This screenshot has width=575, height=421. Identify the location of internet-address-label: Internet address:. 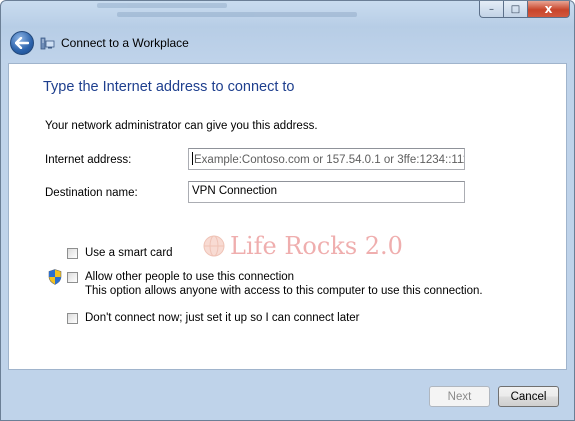
(88, 160).